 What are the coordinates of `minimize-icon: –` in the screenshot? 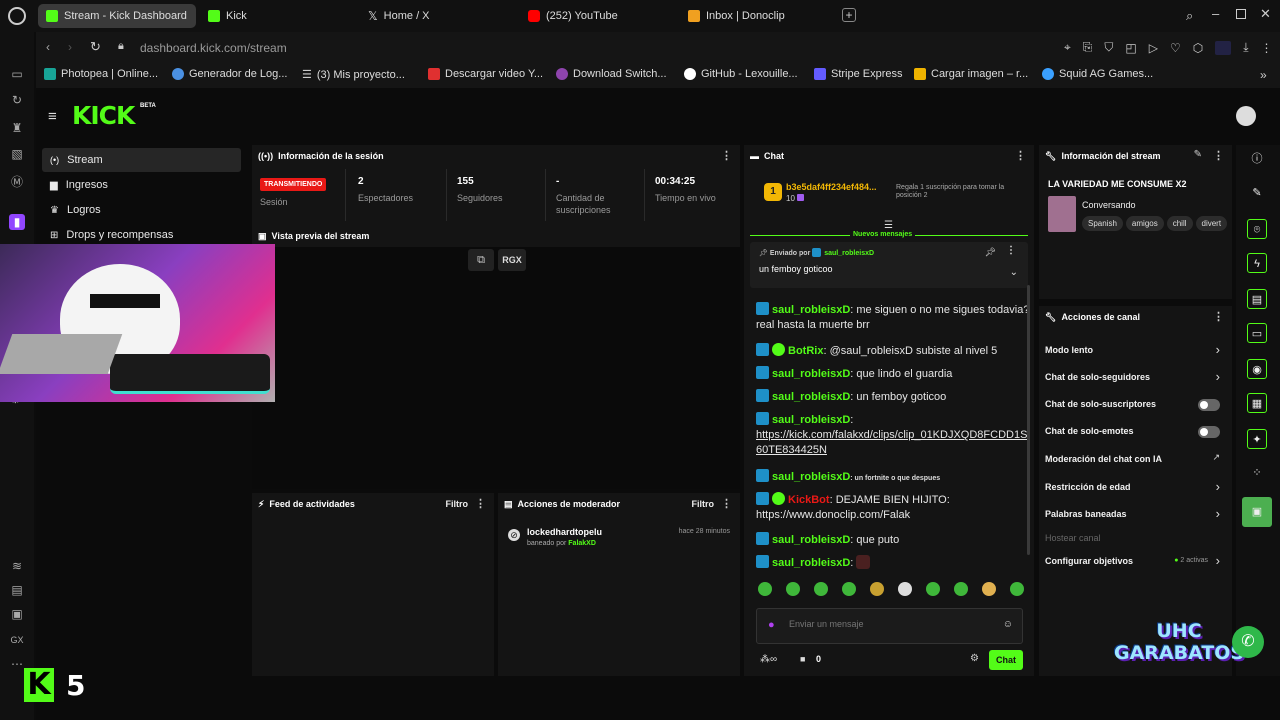 It's located at (1215, 13).